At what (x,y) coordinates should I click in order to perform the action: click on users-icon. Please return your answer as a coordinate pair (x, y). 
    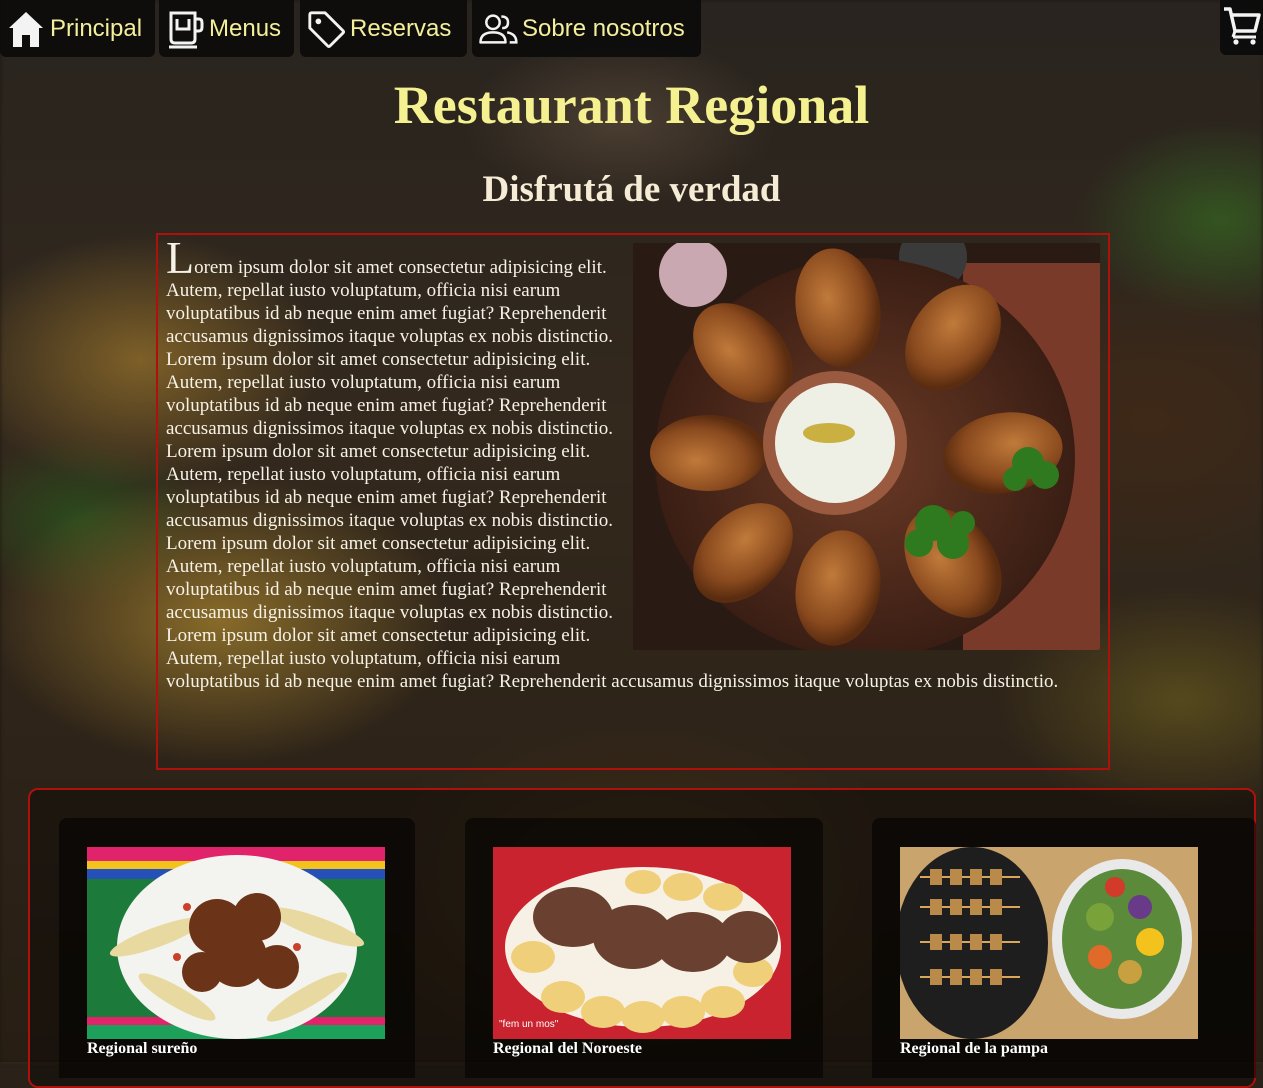
    Looking at the image, I should click on (498, 29).